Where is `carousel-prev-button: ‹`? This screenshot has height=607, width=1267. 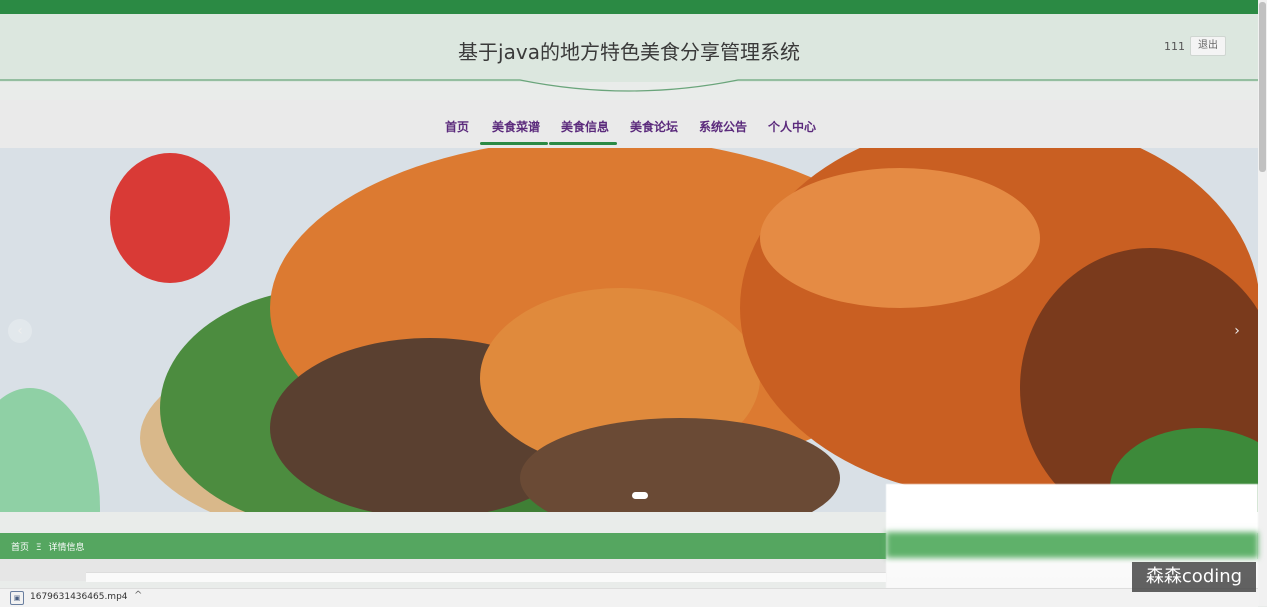
carousel-prev-button: ‹ is located at coordinates (20, 331).